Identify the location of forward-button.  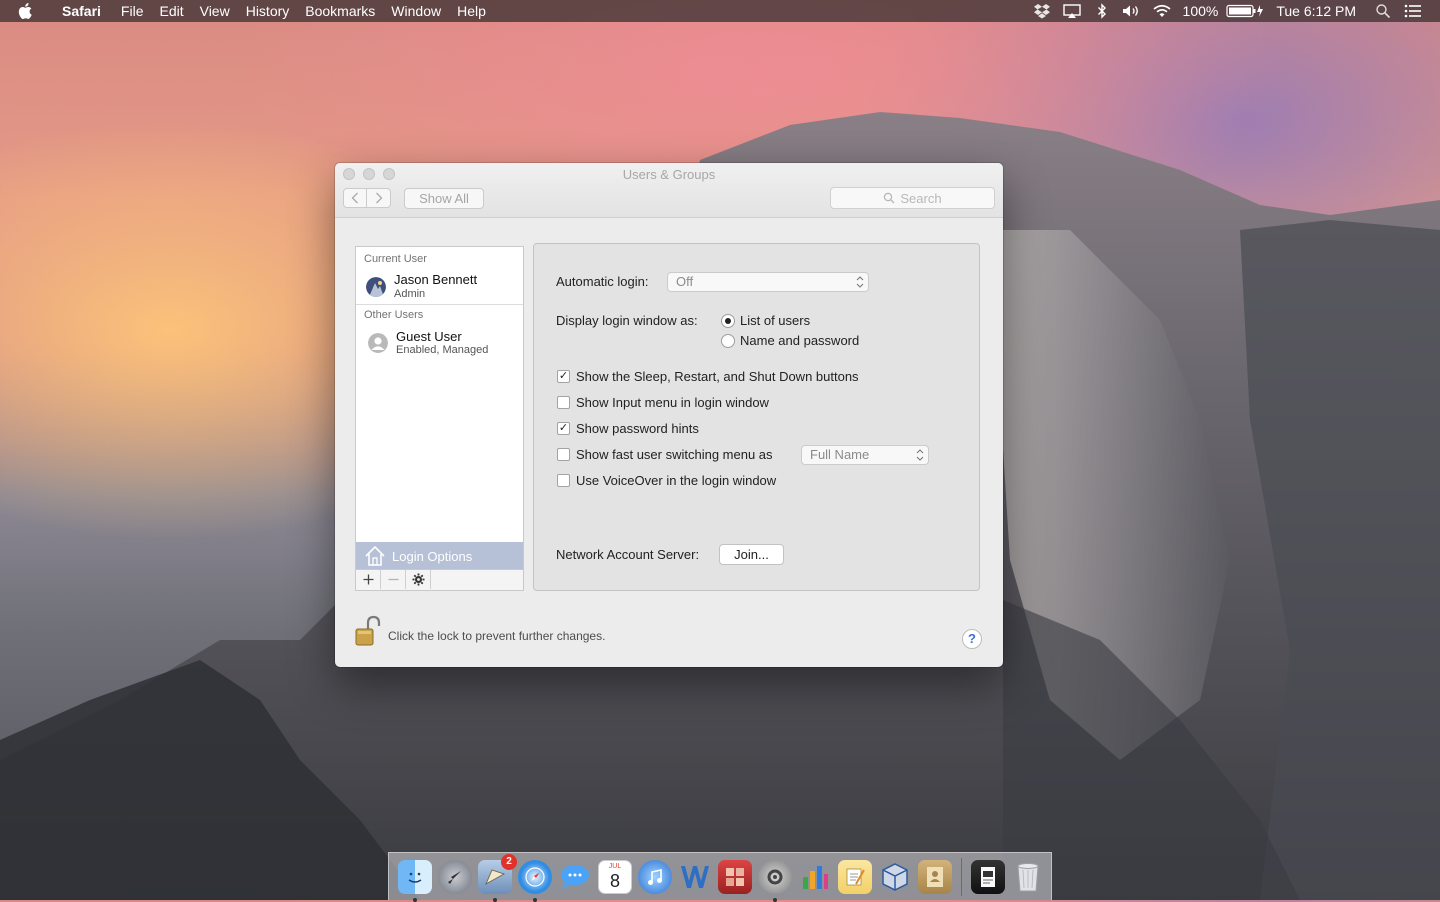
(379, 198).